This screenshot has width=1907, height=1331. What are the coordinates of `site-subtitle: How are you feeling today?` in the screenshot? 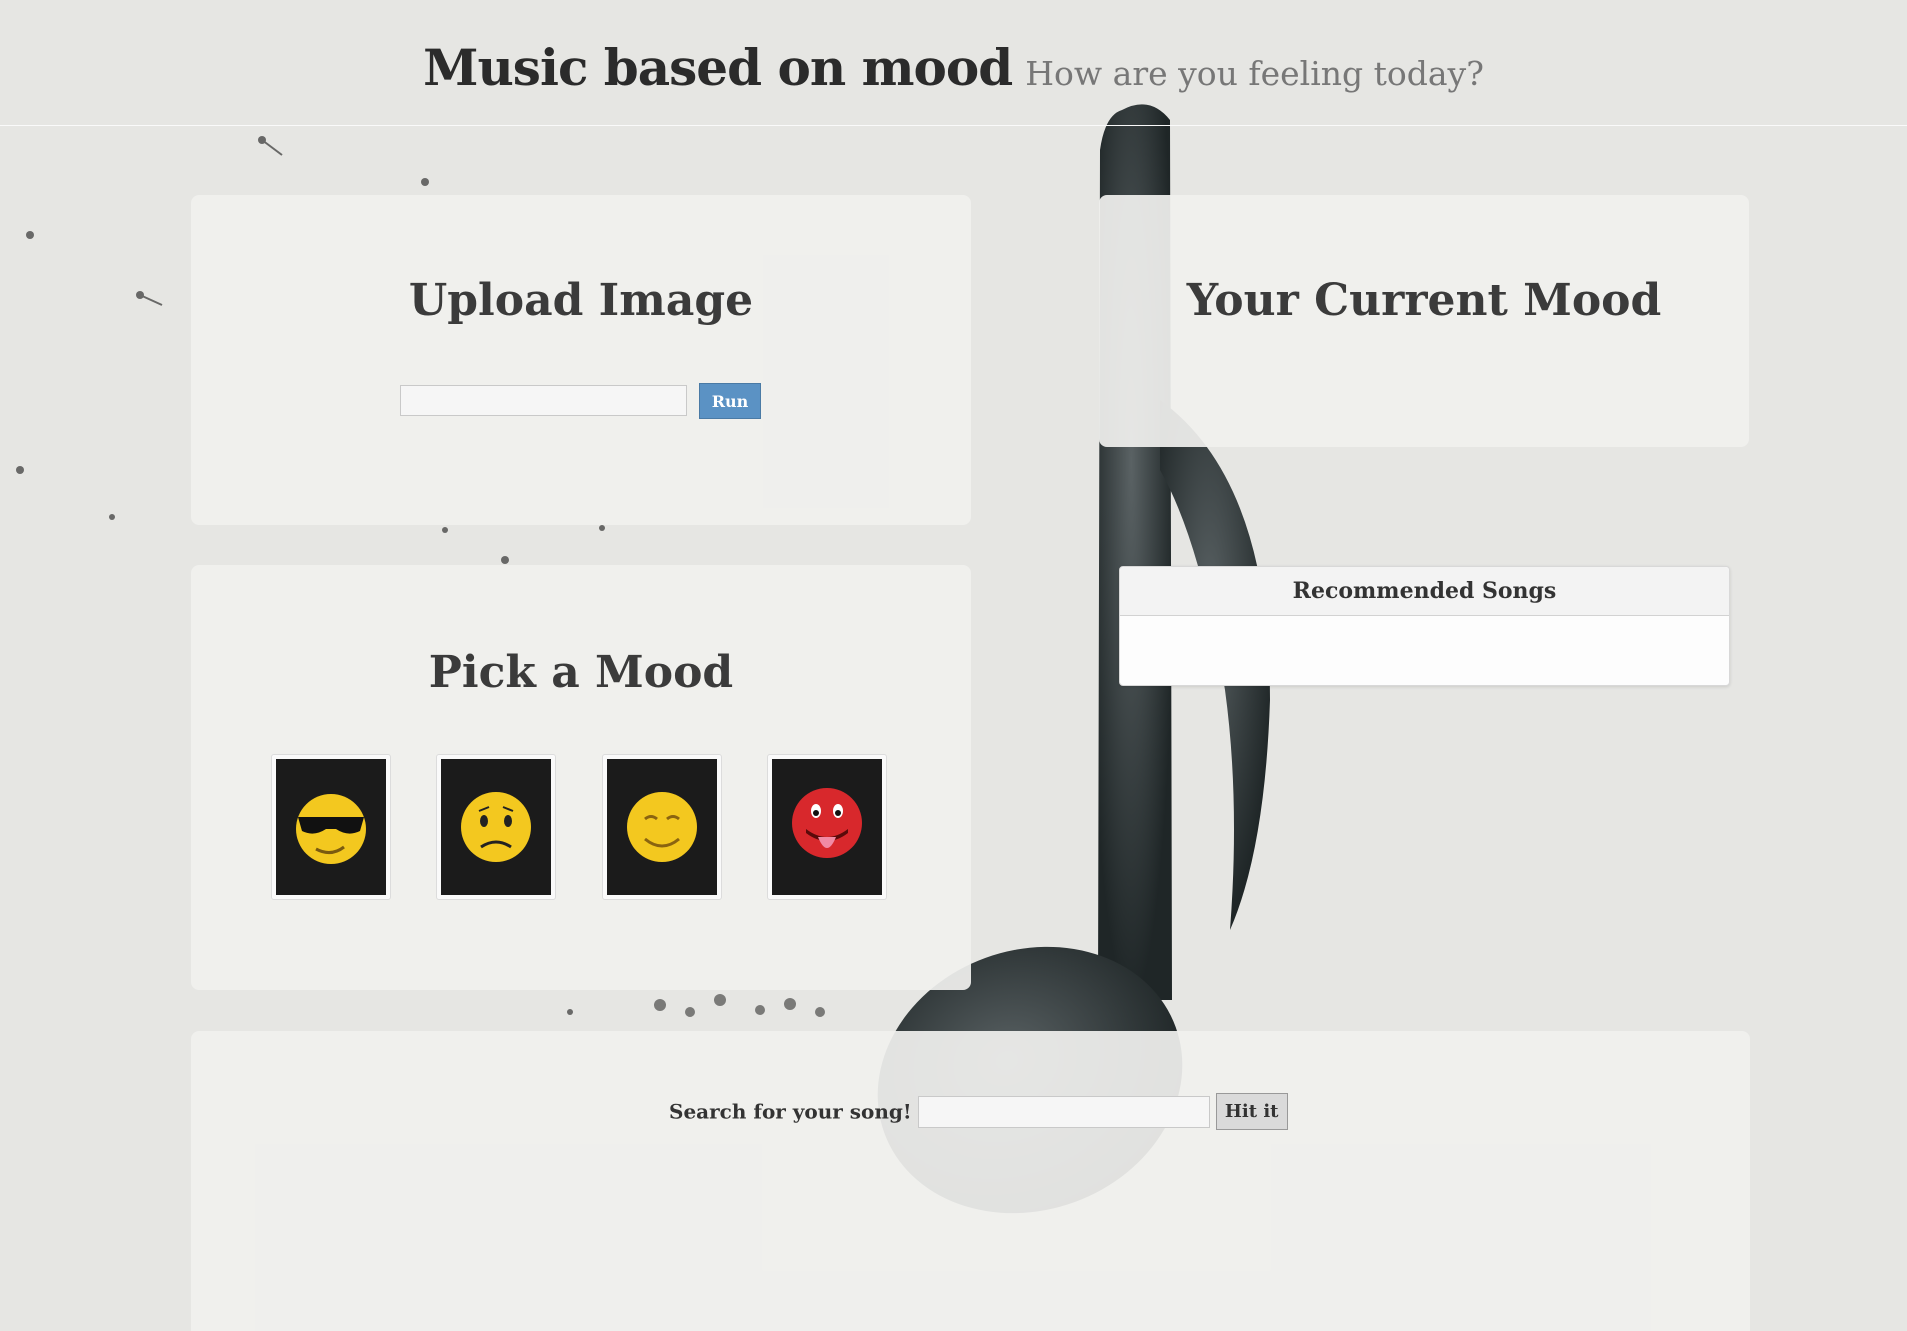 It's located at (1254, 73).